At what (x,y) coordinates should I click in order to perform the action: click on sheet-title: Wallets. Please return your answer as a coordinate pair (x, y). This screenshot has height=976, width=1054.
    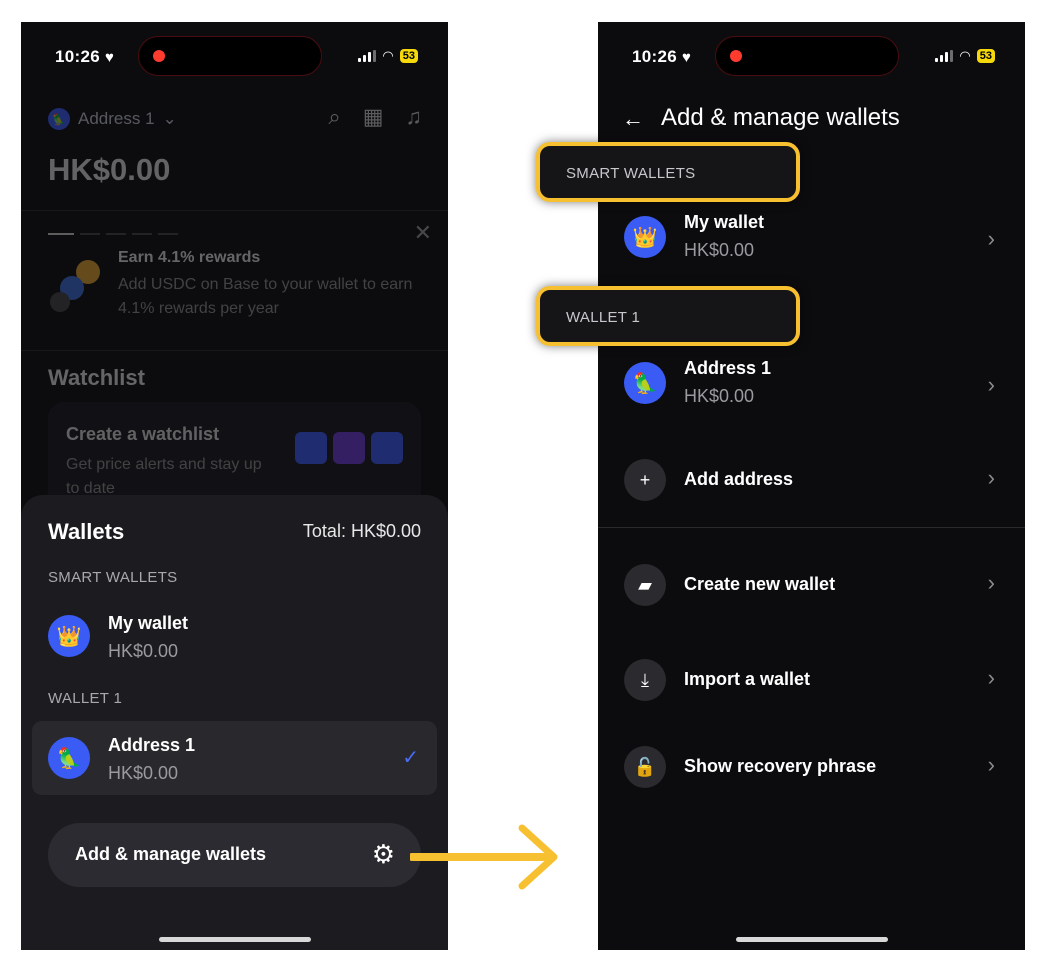
    Looking at the image, I should click on (86, 531).